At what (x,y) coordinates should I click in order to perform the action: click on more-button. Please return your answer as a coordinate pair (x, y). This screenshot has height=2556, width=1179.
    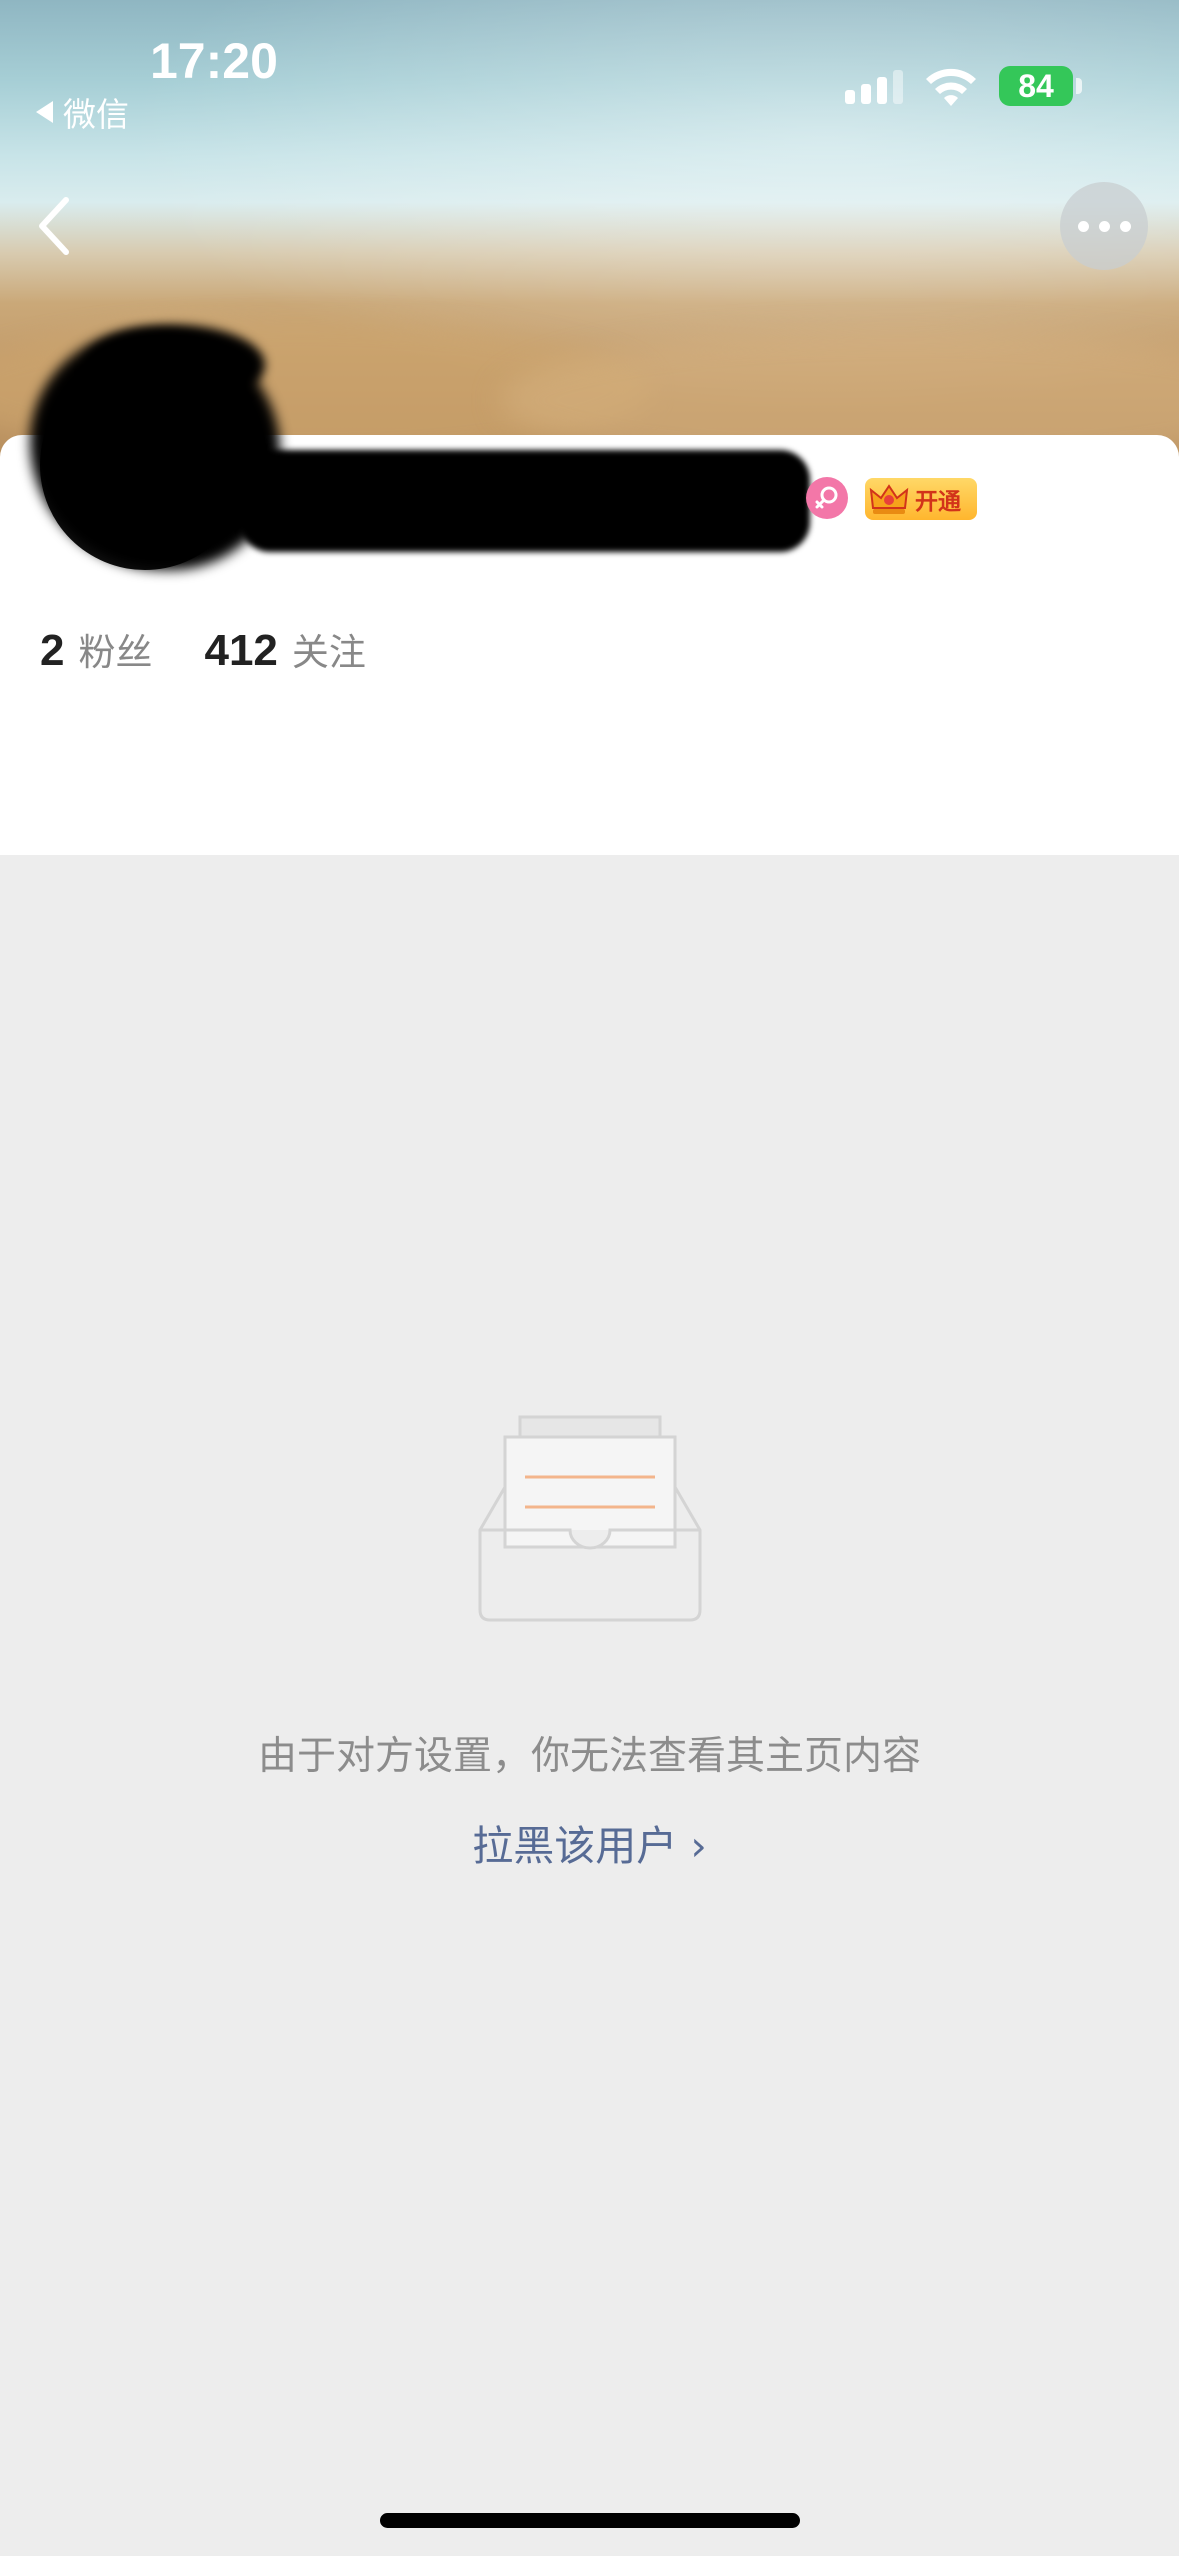
    Looking at the image, I should click on (1104, 226).